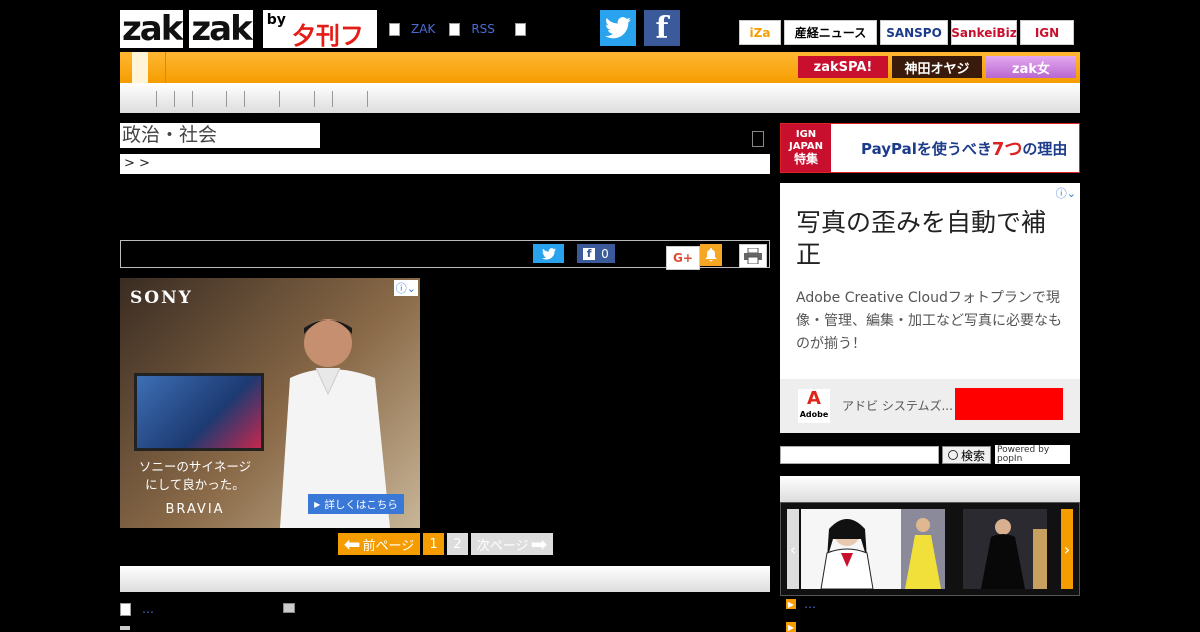 Image resolution: width=1200 pixels, height=632 pixels. I want to click on prev-label: 前ページ, so click(388, 546).